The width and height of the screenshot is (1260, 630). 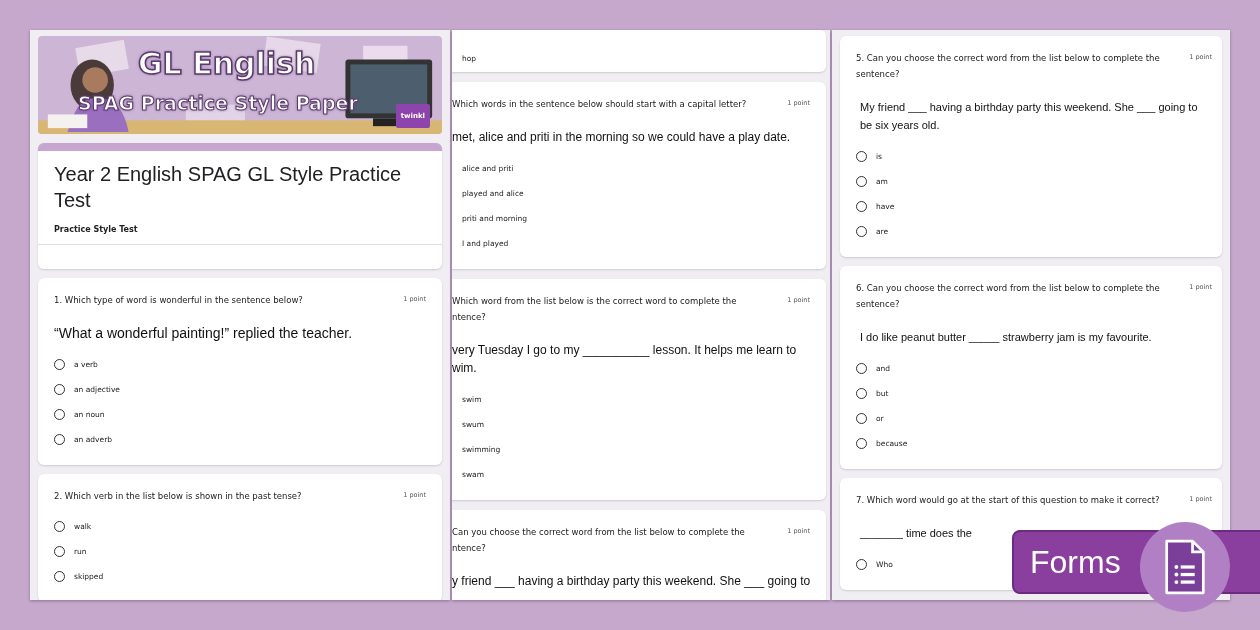 I want to click on question-sentence: My friend ___ having a birthday party this weekend. She ___ going to be six years old., so click(x=1029, y=116).